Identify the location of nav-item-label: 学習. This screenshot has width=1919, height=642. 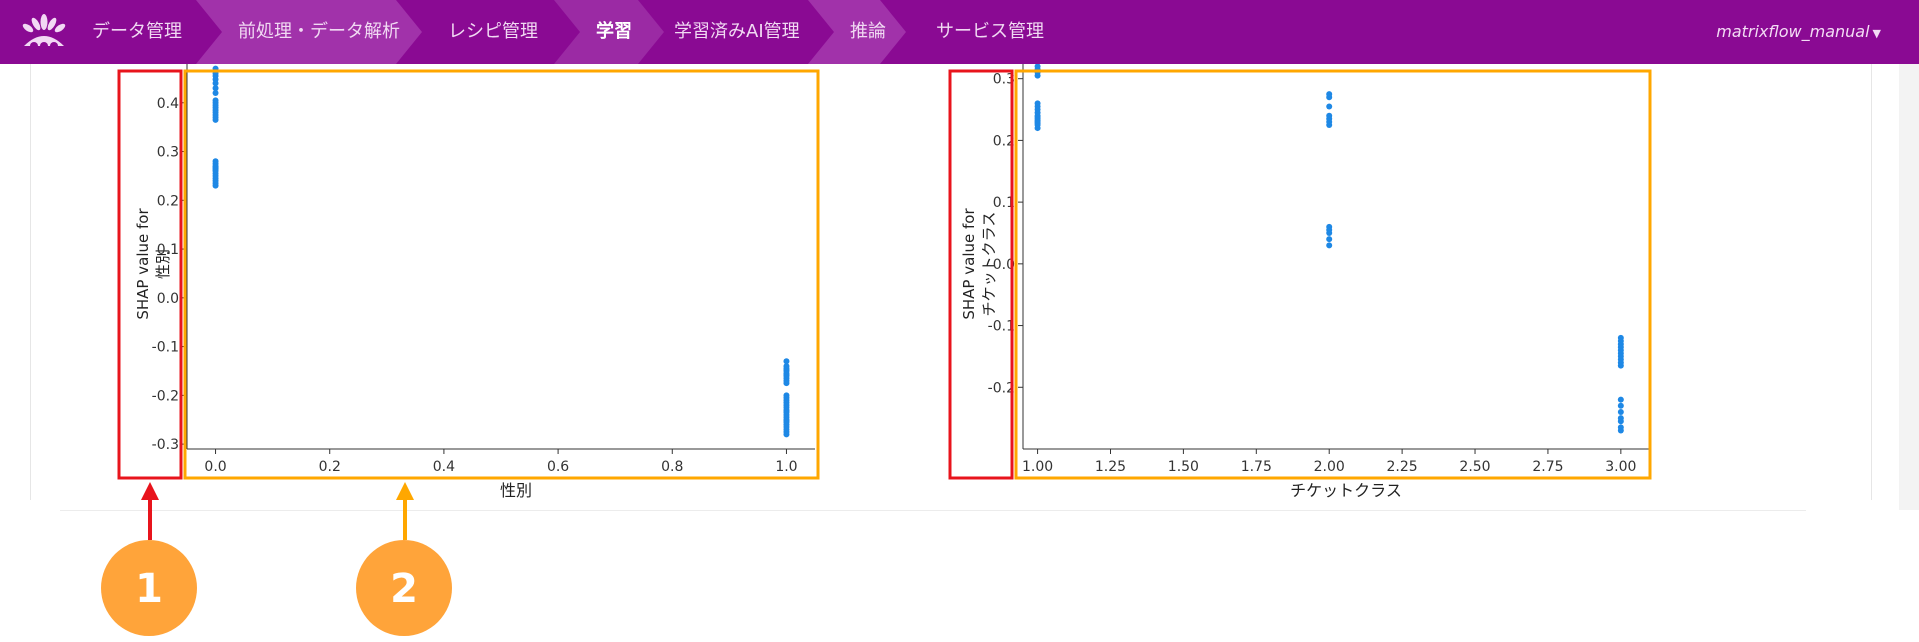
(614, 31).